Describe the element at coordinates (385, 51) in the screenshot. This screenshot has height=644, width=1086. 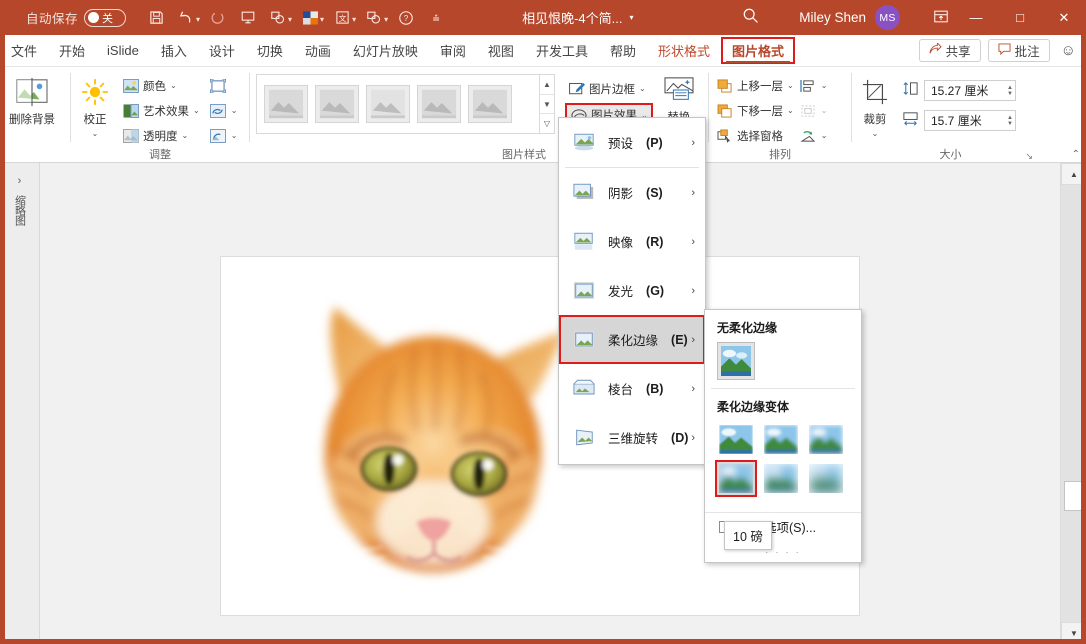
I see `tab-slideshow: 幻灯片放映` at that location.